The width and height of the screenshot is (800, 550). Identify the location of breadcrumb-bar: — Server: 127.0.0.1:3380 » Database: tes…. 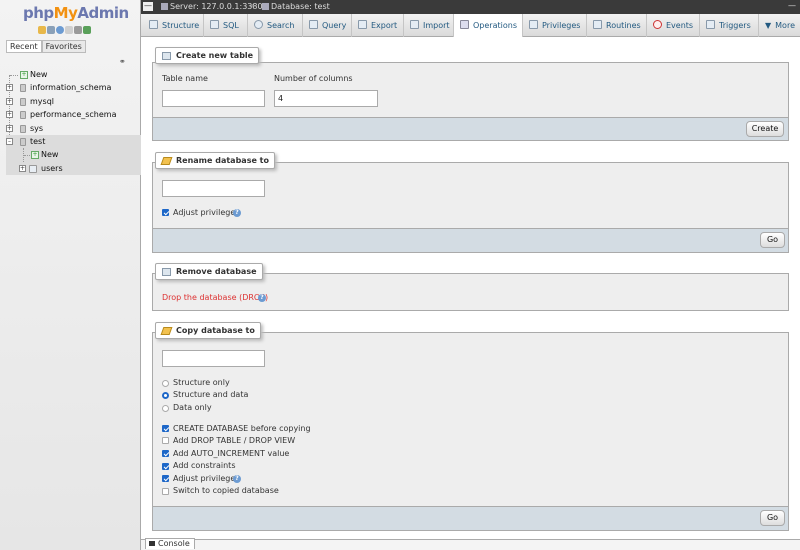
(470, 7).